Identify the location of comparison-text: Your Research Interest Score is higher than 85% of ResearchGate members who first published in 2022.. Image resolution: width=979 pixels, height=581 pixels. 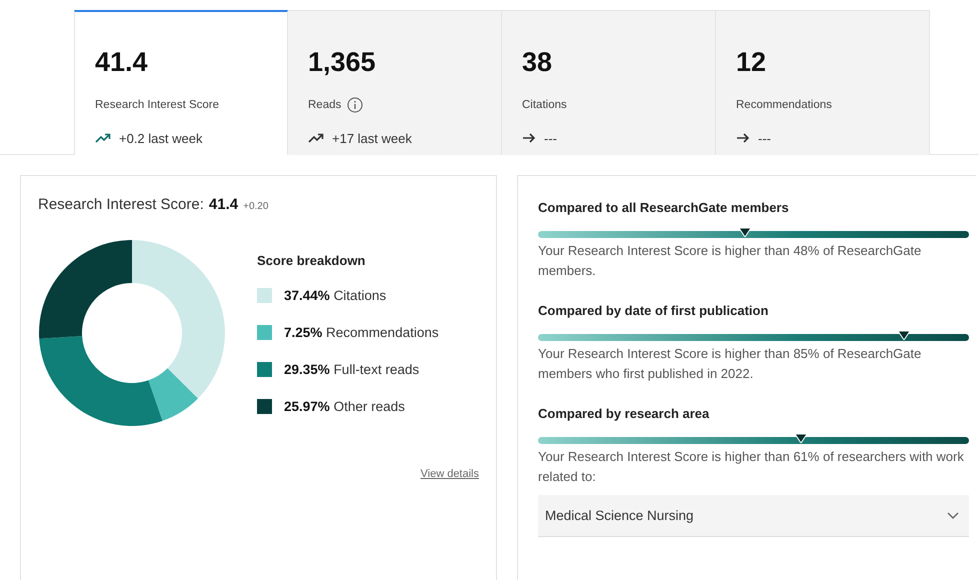
(730, 364).